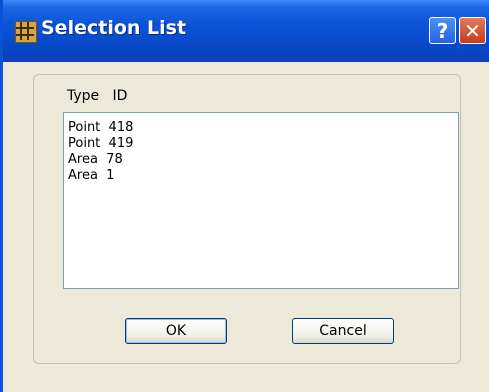 This screenshot has width=489, height=392. What do you see at coordinates (97, 96) in the screenshot?
I see `list-column-header: Type ID` at bounding box center [97, 96].